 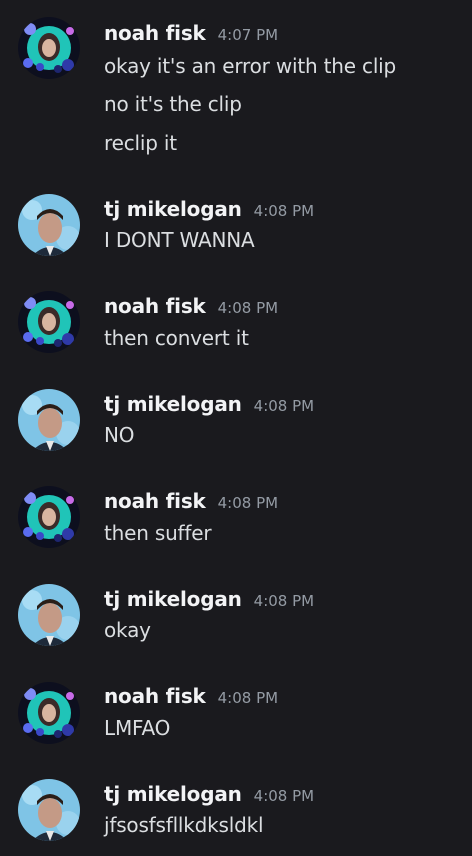 What do you see at coordinates (176, 338) in the screenshot?
I see `message-text: then convert it` at bounding box center [176, 338].